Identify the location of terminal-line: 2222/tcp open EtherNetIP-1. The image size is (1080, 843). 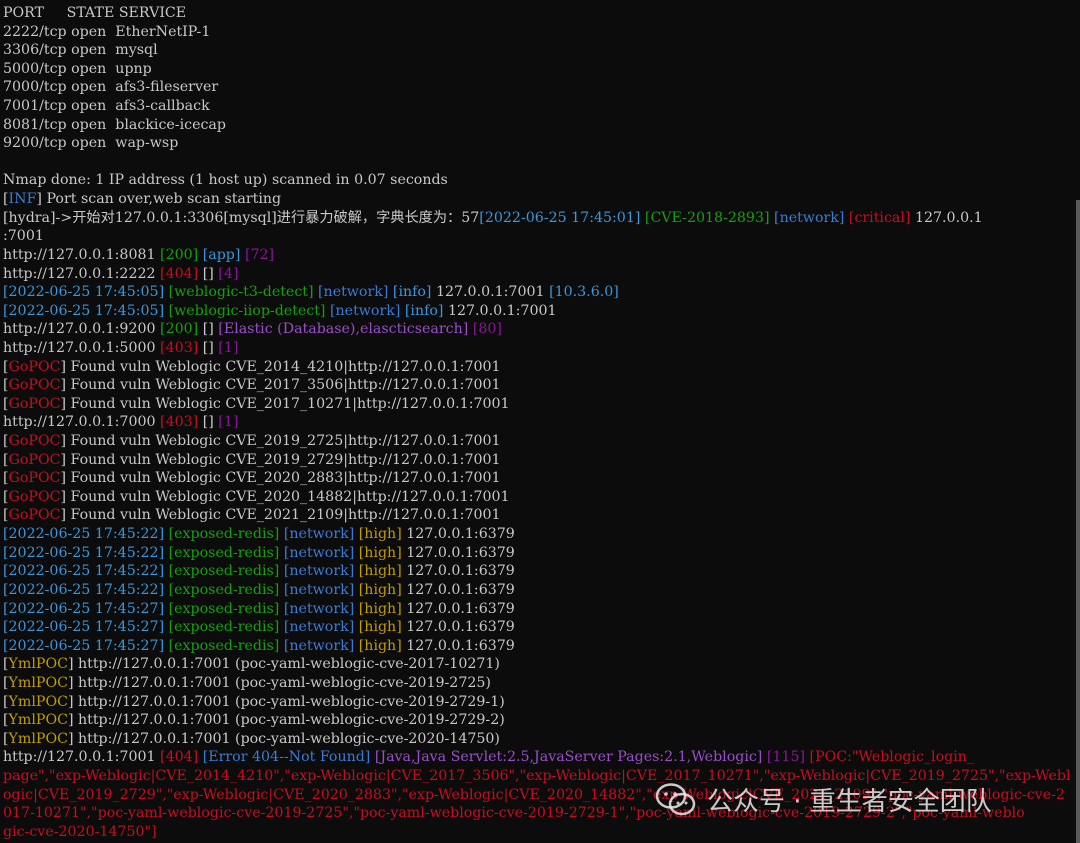
(539, 32).